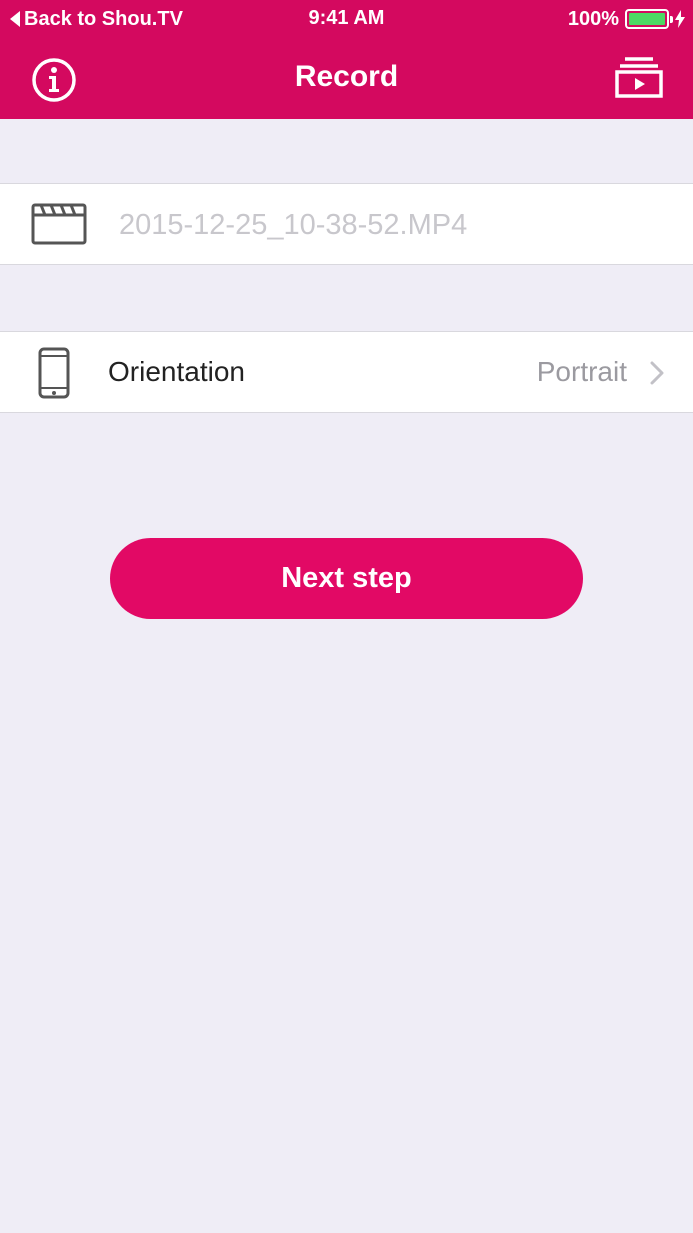  I want to click on nav-bar: Record, so click(346, 78).